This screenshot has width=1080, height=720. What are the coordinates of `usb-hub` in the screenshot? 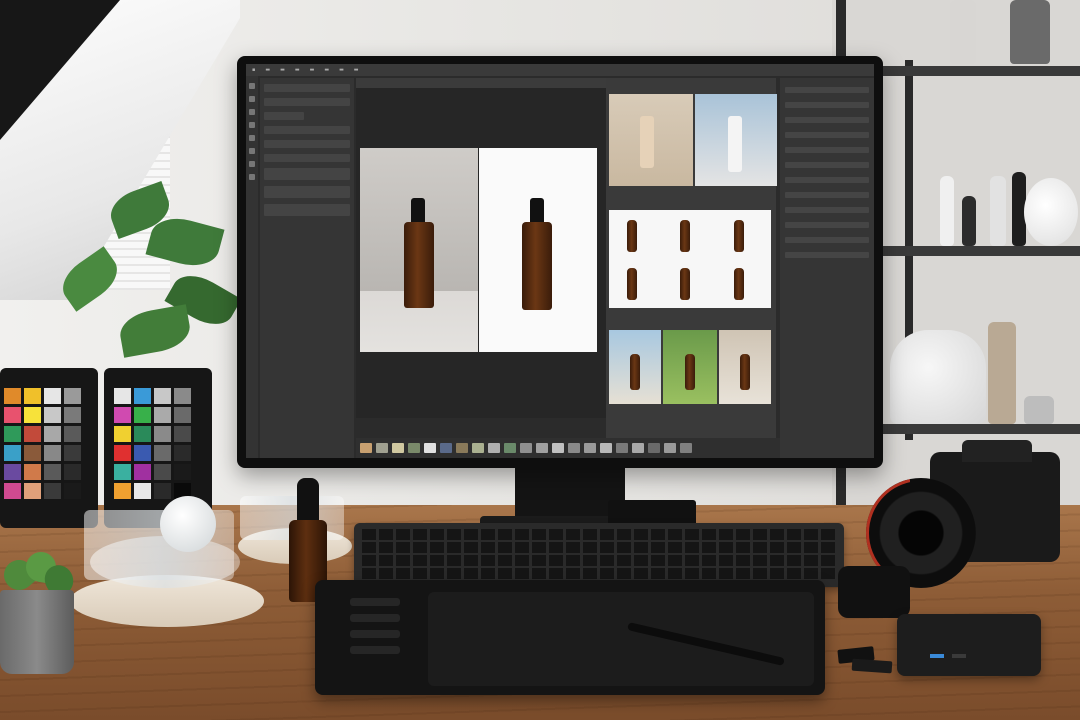 It's located at (969, 645).